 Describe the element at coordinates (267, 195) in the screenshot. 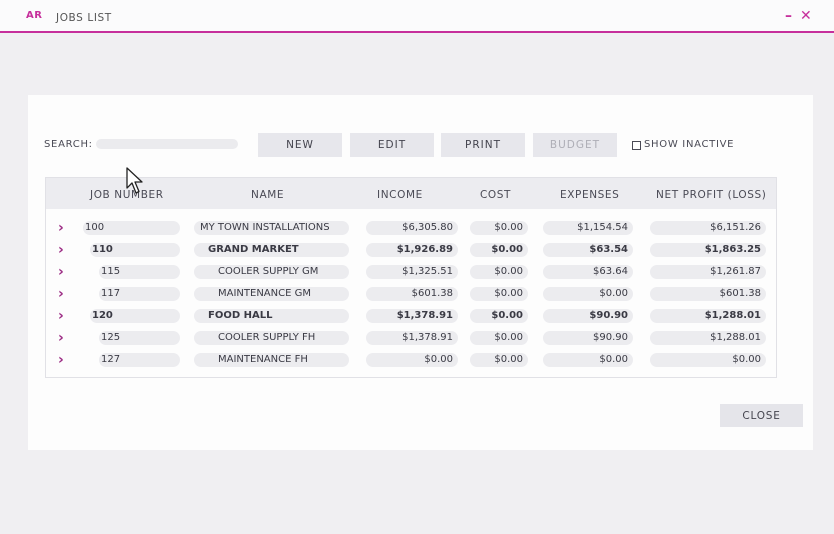

I see `column-header-name: NAME` at that location.